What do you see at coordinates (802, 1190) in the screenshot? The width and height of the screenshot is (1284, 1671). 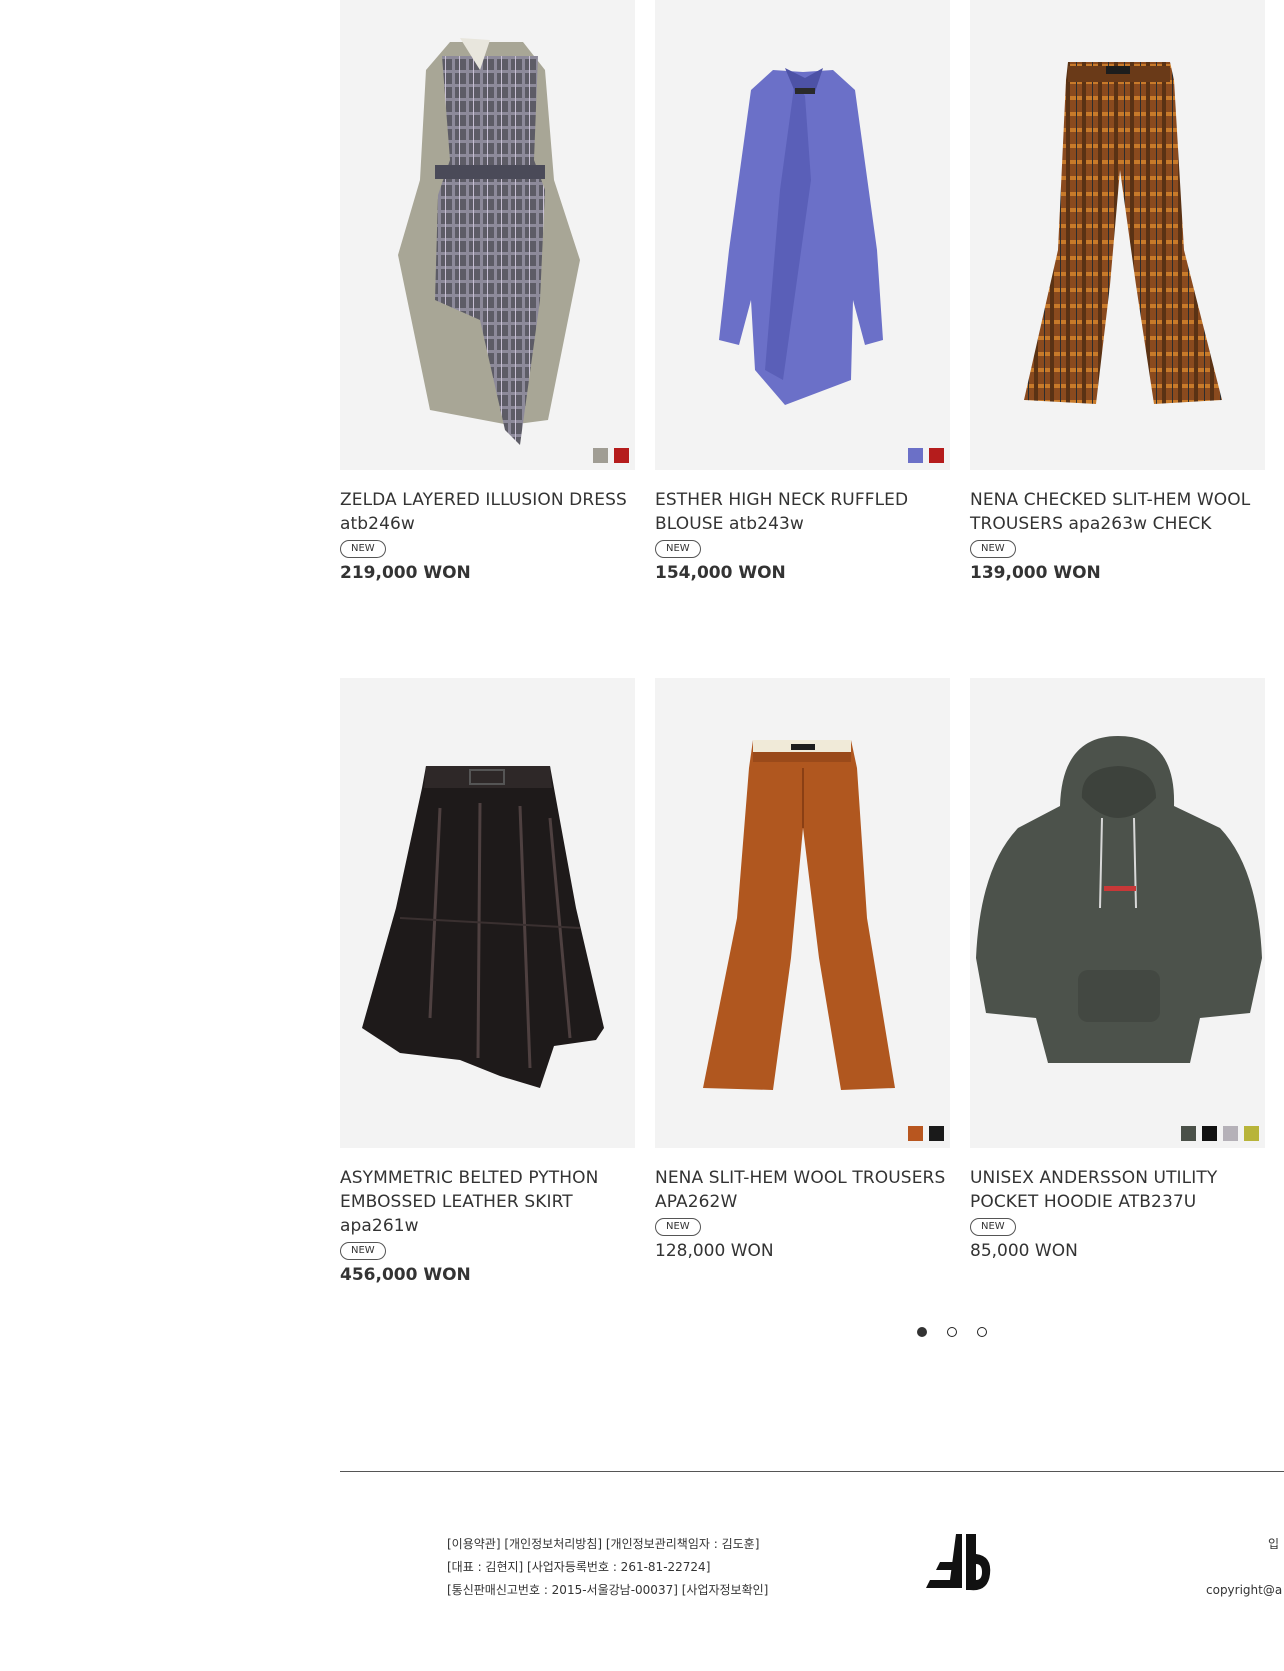 I see `product-title: NENA SLIT-HEM WOOL TROUSERS APA262W` at bounding box center [802, 1190].